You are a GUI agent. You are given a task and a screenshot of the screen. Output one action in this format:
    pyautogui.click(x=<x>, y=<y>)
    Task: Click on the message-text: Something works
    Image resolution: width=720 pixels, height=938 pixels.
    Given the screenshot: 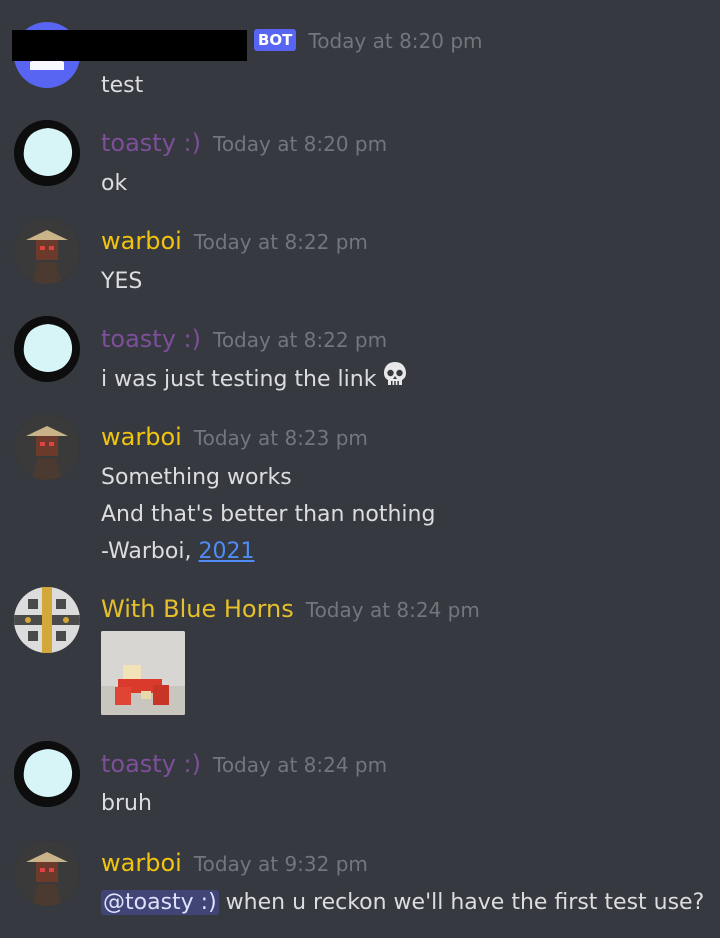 What is the action you would take?
    pyautogui.click(x=196, y=477)
    